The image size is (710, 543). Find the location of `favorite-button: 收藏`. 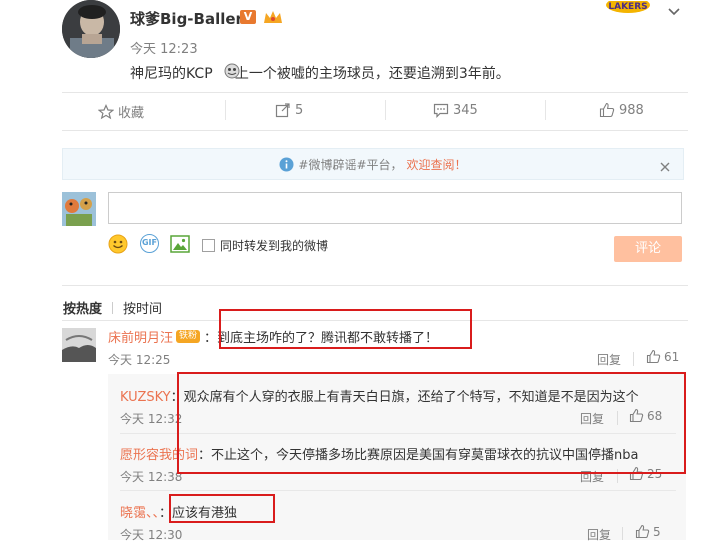

favorite-button: 收藏 is located at coordinates (121, 111).